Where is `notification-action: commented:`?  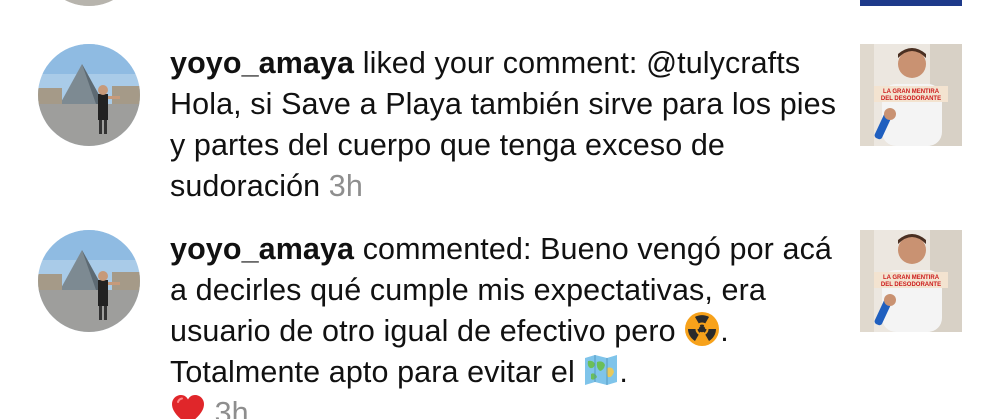
notification-action: commented: is located at coordinates (447, 249).